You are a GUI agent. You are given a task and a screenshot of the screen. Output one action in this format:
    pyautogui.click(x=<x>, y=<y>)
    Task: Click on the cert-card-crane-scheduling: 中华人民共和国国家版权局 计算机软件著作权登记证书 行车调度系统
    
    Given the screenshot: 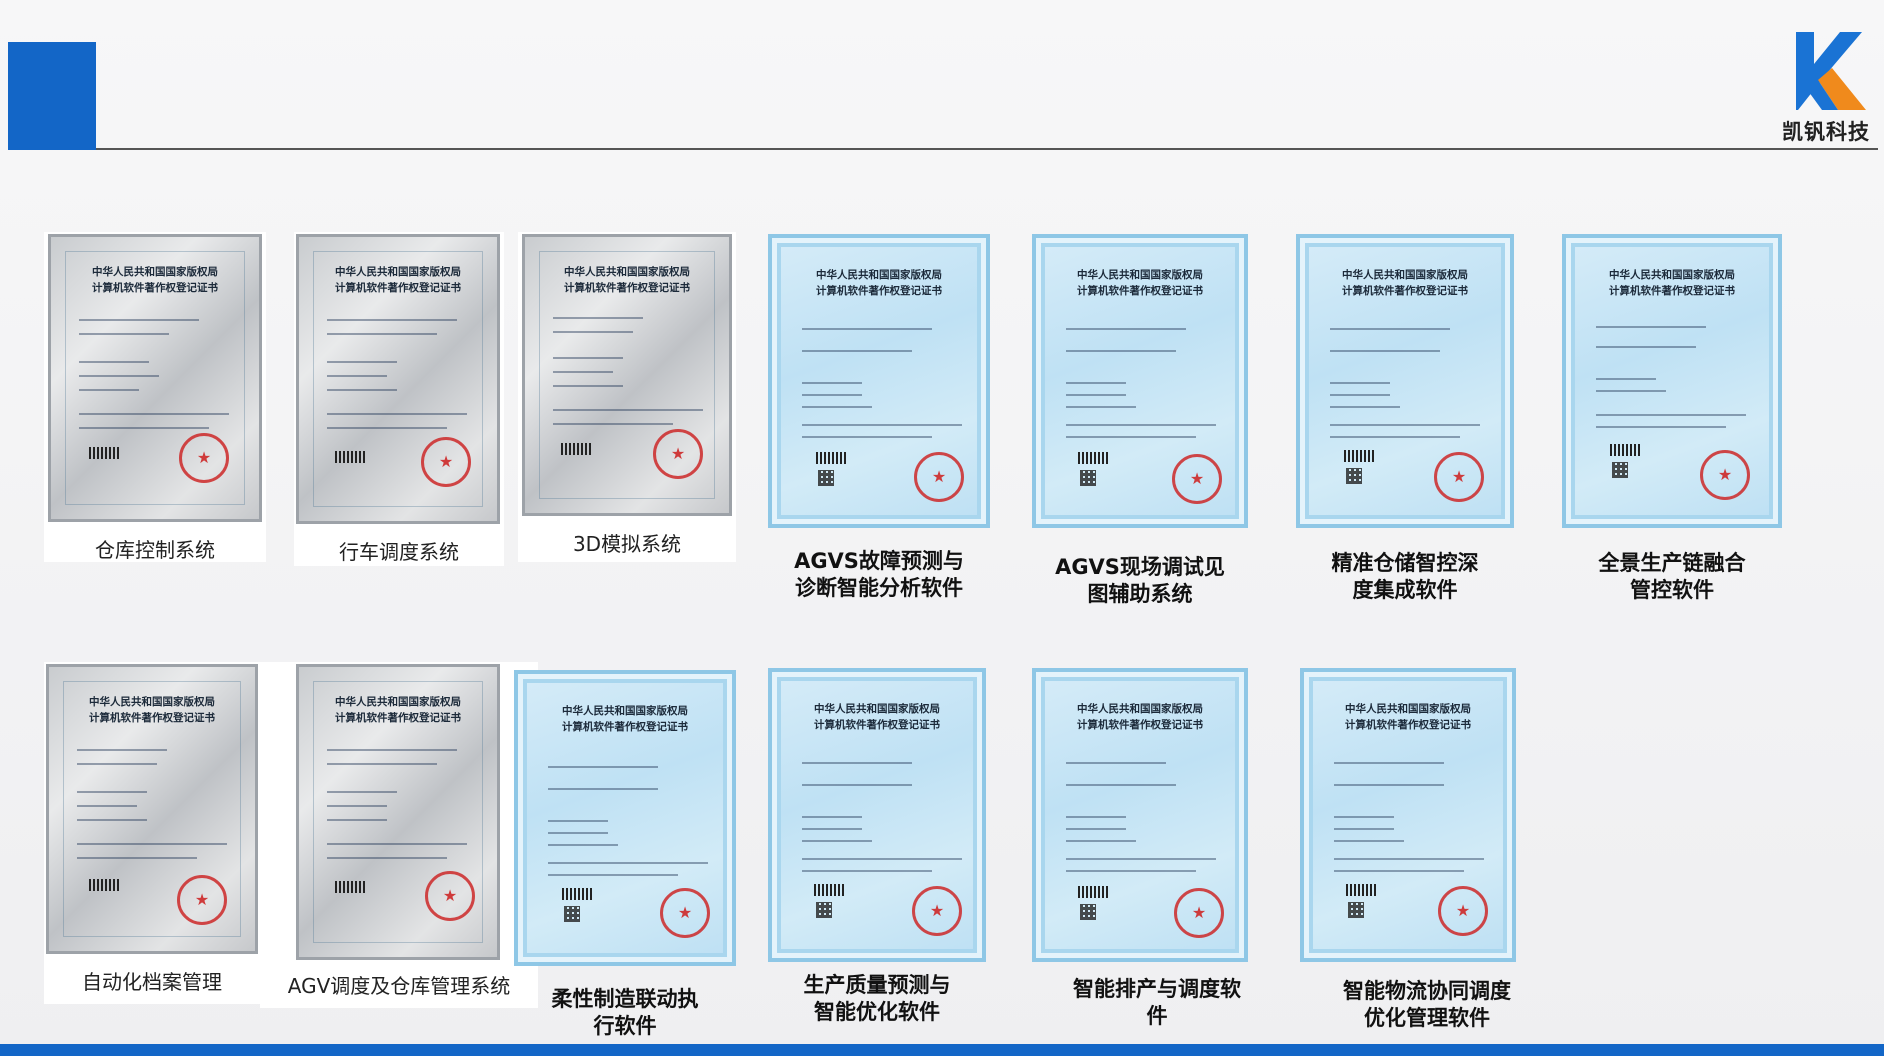 What is the action you would take?
    pyautogui.click(x=399, y=399)
    